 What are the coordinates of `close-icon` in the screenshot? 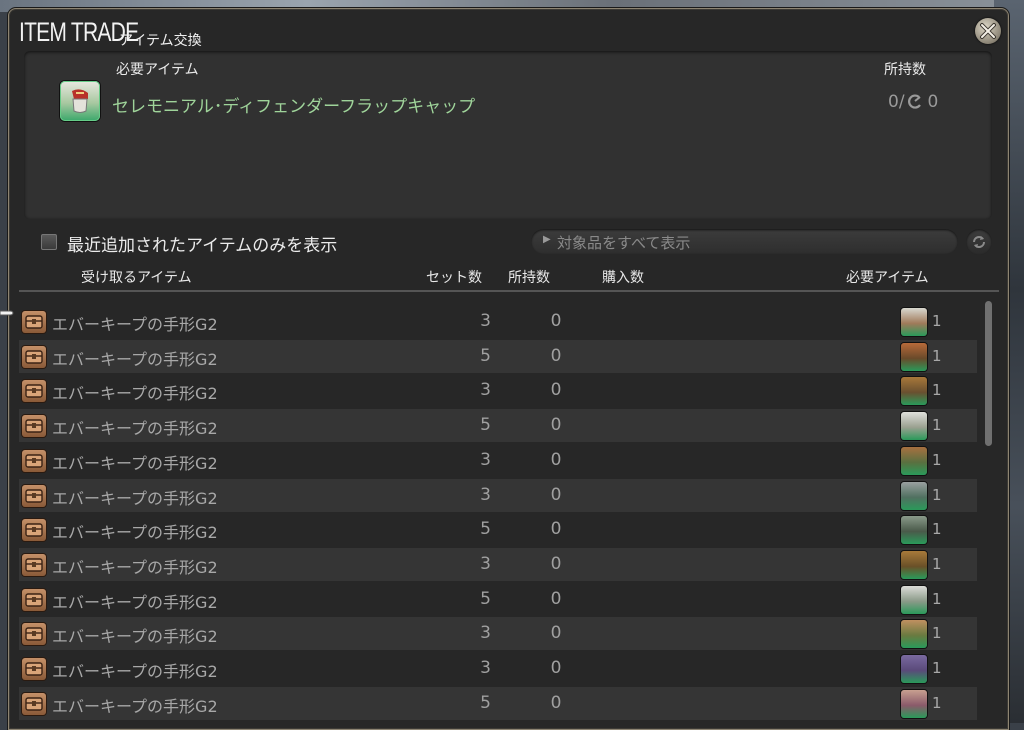 It's located at (988, 31).